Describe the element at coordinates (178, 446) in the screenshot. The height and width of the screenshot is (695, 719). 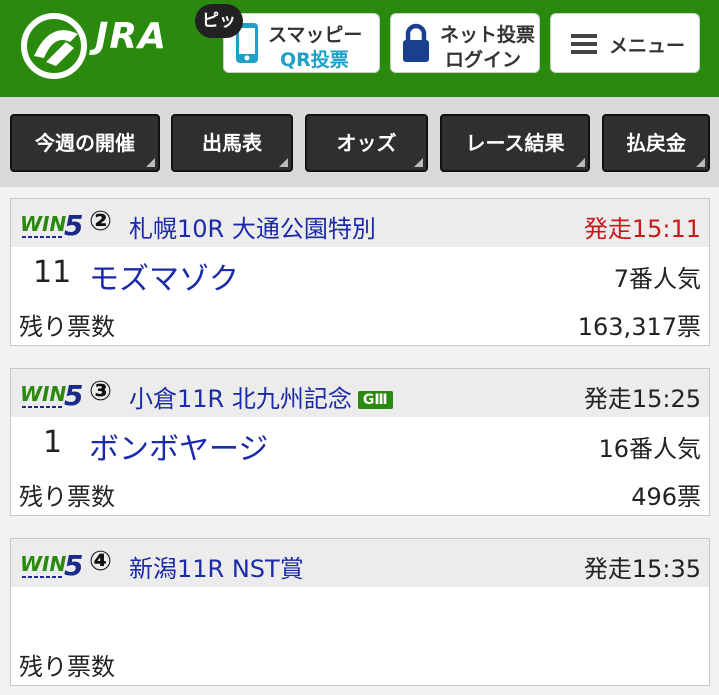
I see `horse-name-link: ボンボヤージ` at that location.